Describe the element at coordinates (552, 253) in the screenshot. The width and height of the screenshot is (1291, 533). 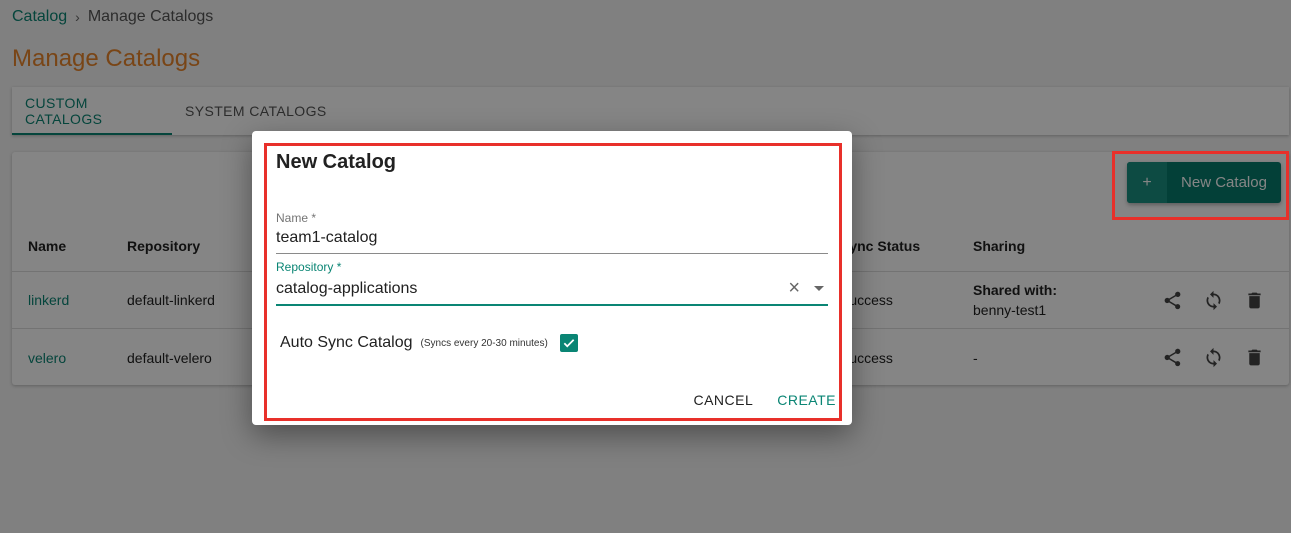
I see `name-field-underline` at that location.